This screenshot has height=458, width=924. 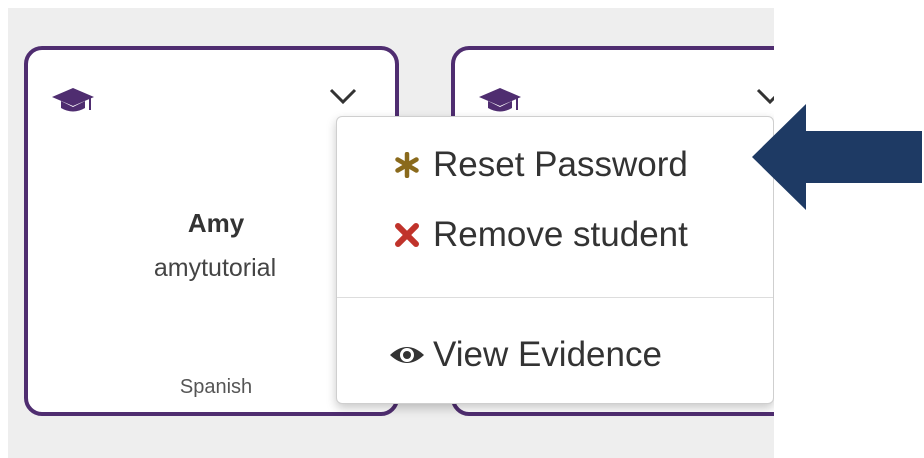 What do you see at coordinates (343, 96) in the screenshot?
I see `chevron-down-icon` at bounding box center [343, 96].